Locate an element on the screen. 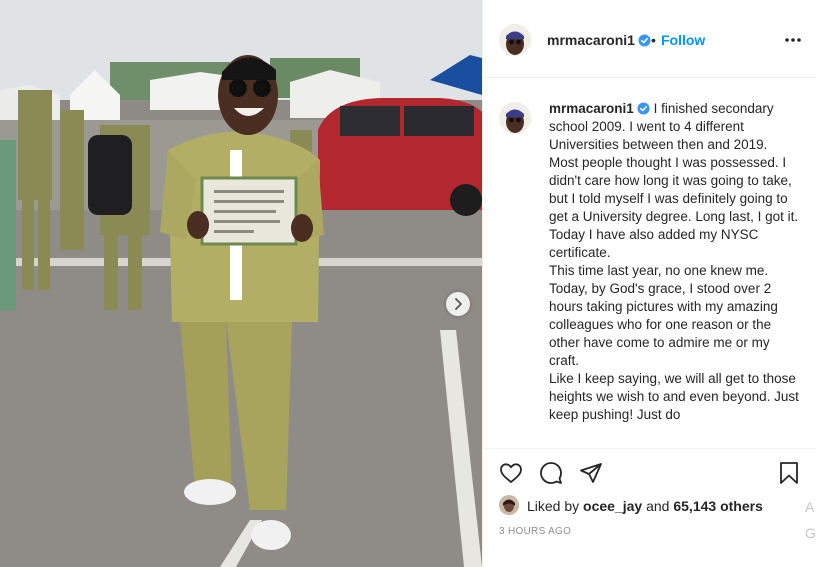 The height and width of the screenshot is (567, 816). like-button is located at coordinates (511, 473).